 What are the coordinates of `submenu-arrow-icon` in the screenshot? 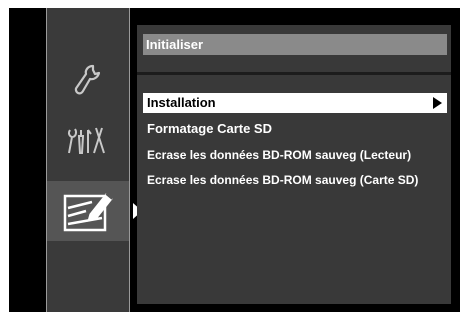 It's located at (437, 103).